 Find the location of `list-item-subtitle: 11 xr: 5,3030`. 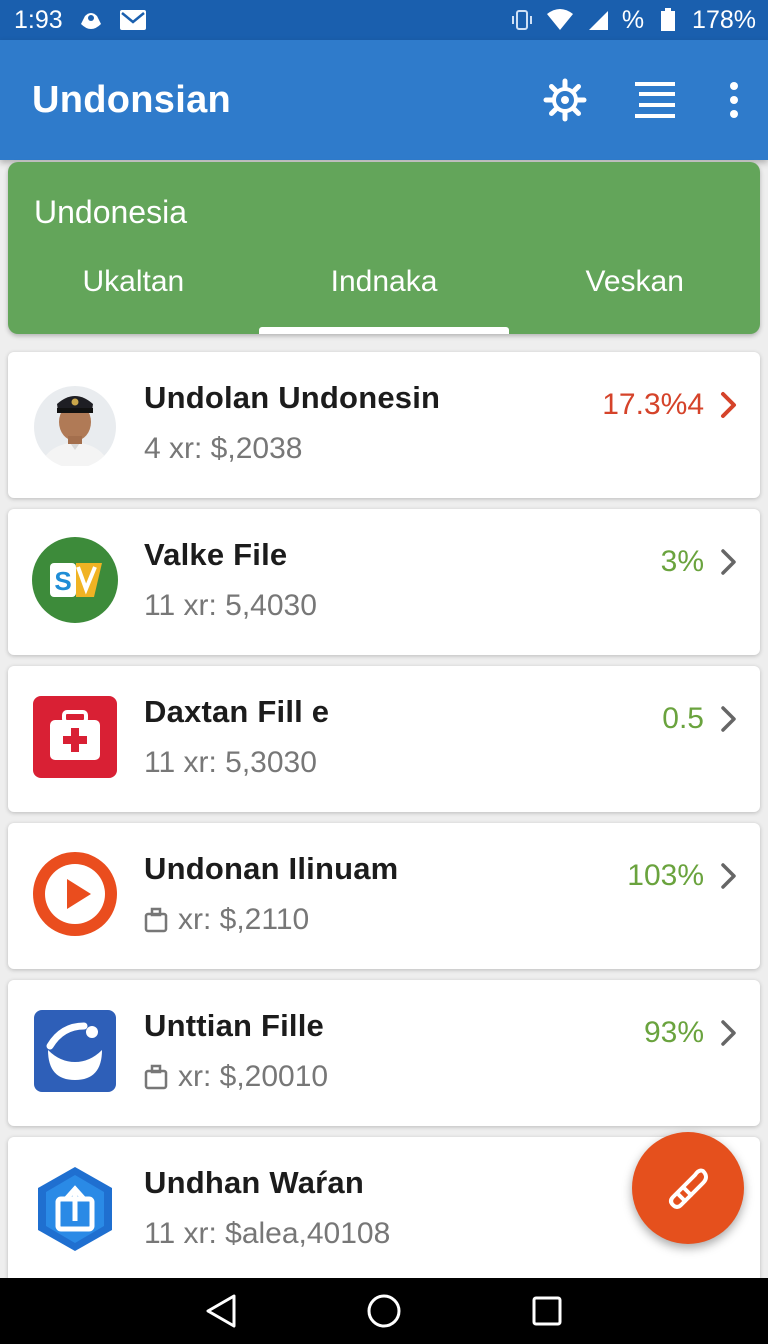

list-item-subtitle: 11 xr: 5,3030 is located at coordinates (230, 762).